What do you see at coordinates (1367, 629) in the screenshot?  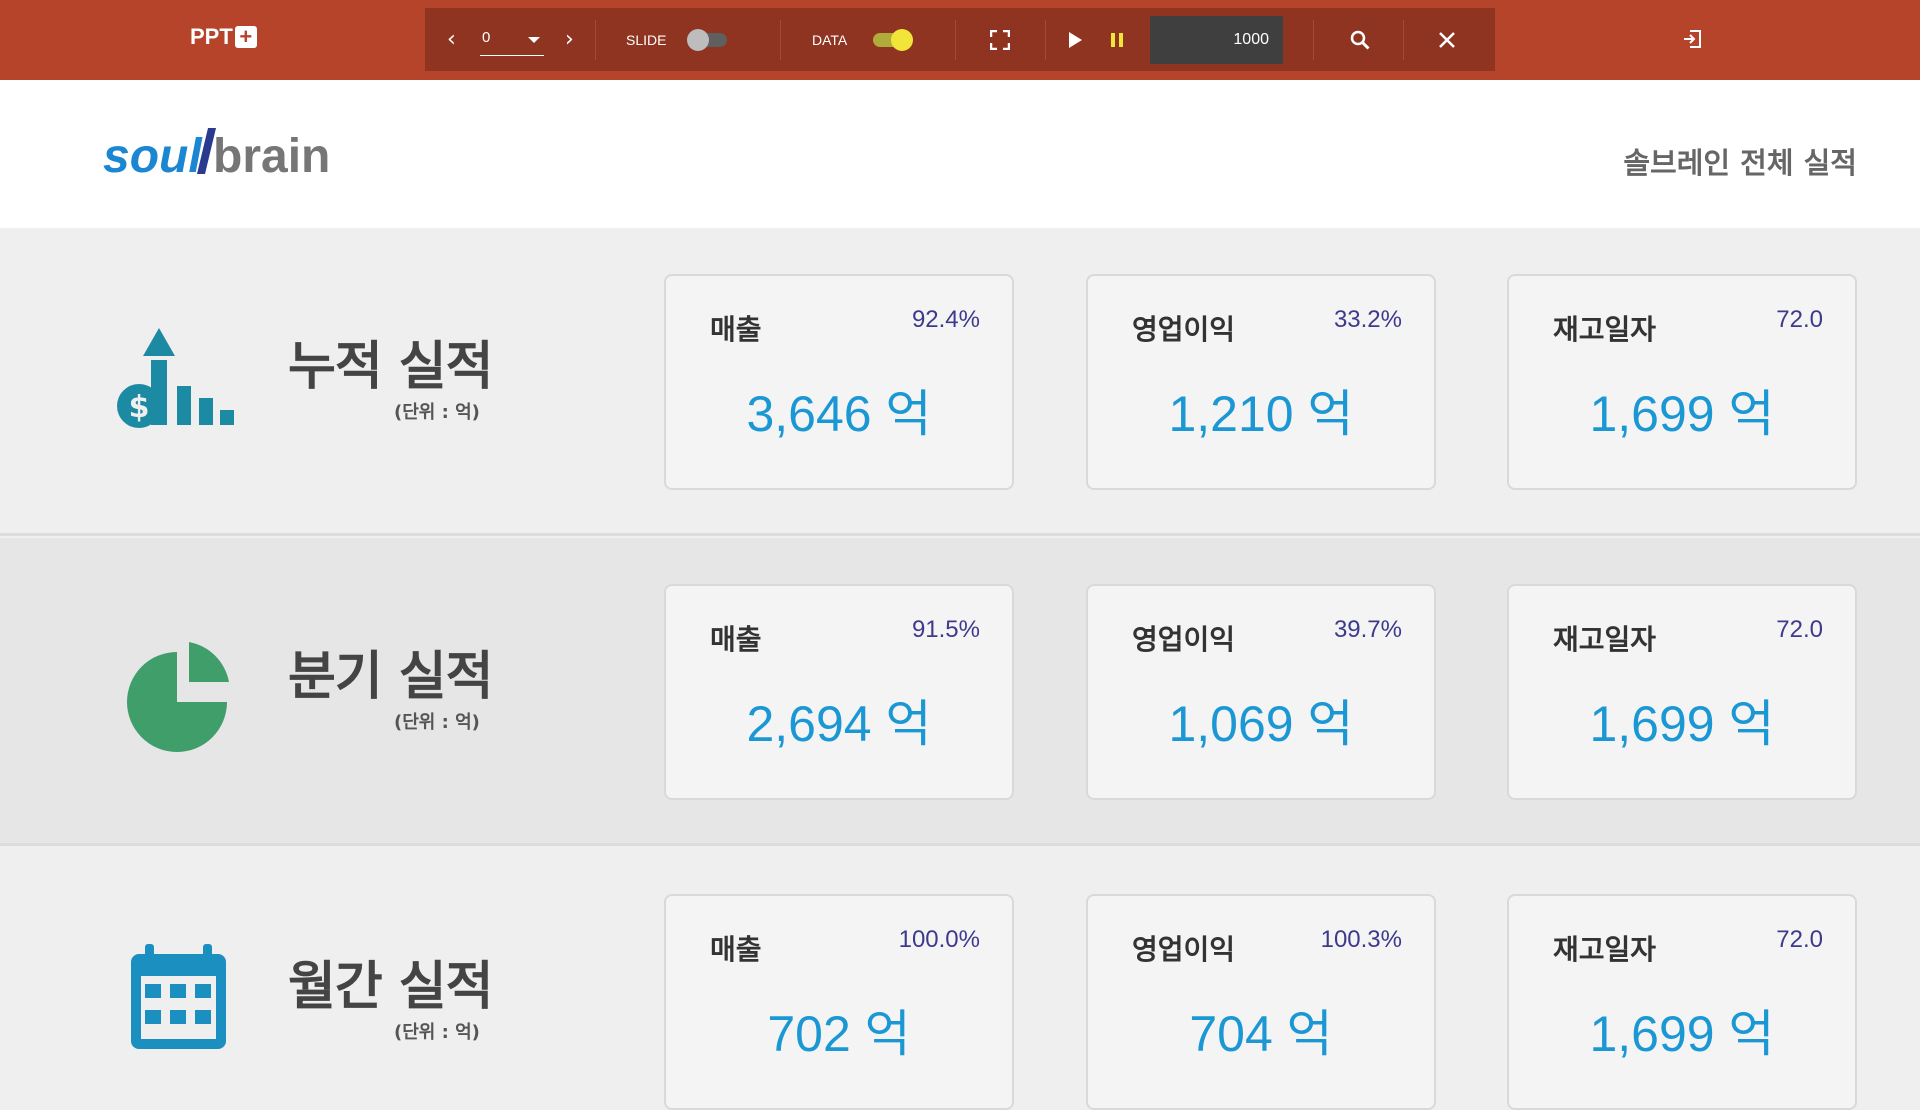 I see `metric-percent: 39.7%` at bounding box center [1367, 629].